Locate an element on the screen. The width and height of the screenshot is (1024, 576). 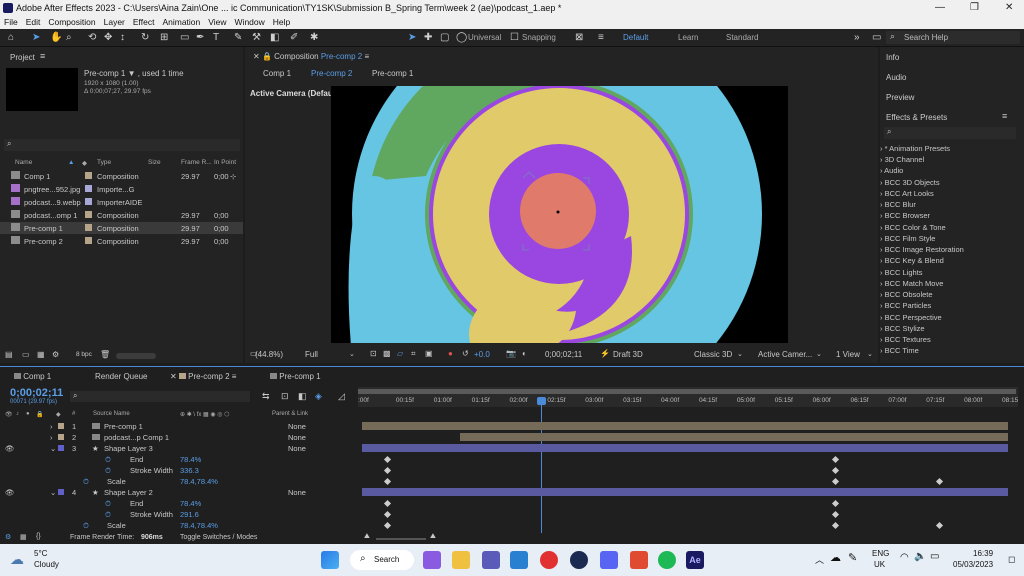
mail-icon is located at coordinates (519, 560).